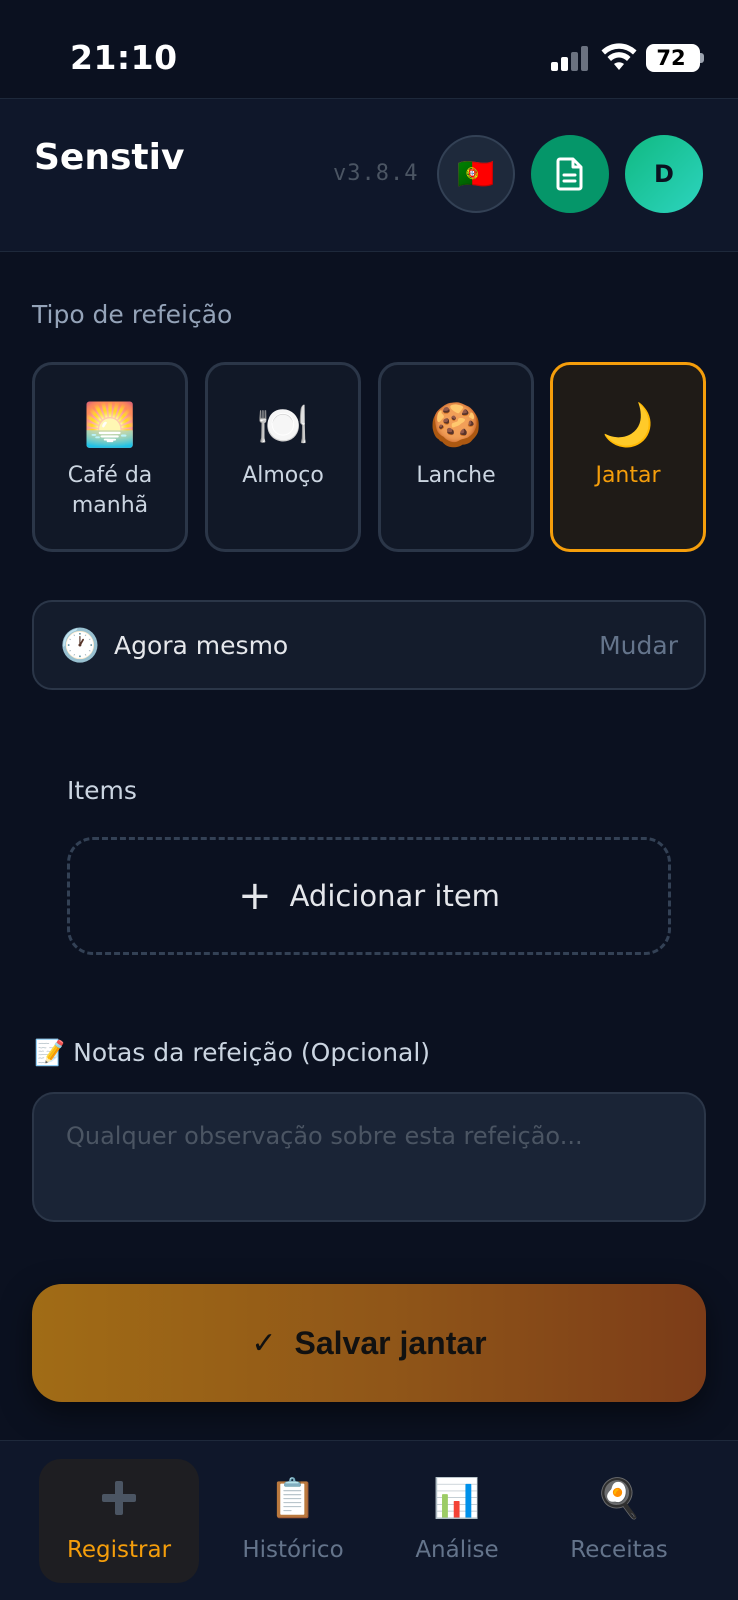  Describe the element at coordinates (283, 475) in the screenshot. I see `meal-option-label: Almoço` at that location.